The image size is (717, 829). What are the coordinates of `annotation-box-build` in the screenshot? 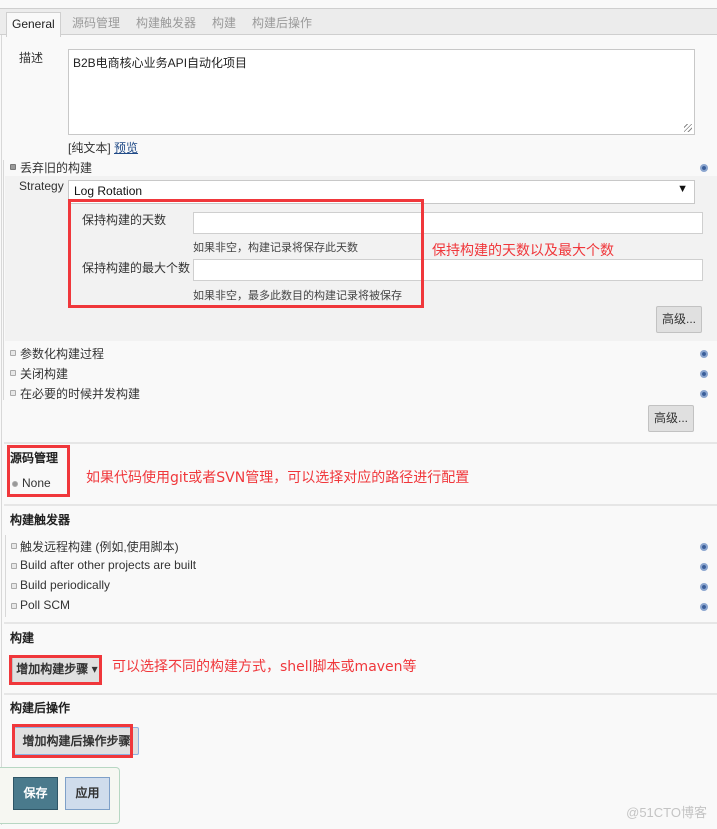 It's located at (55, 670).